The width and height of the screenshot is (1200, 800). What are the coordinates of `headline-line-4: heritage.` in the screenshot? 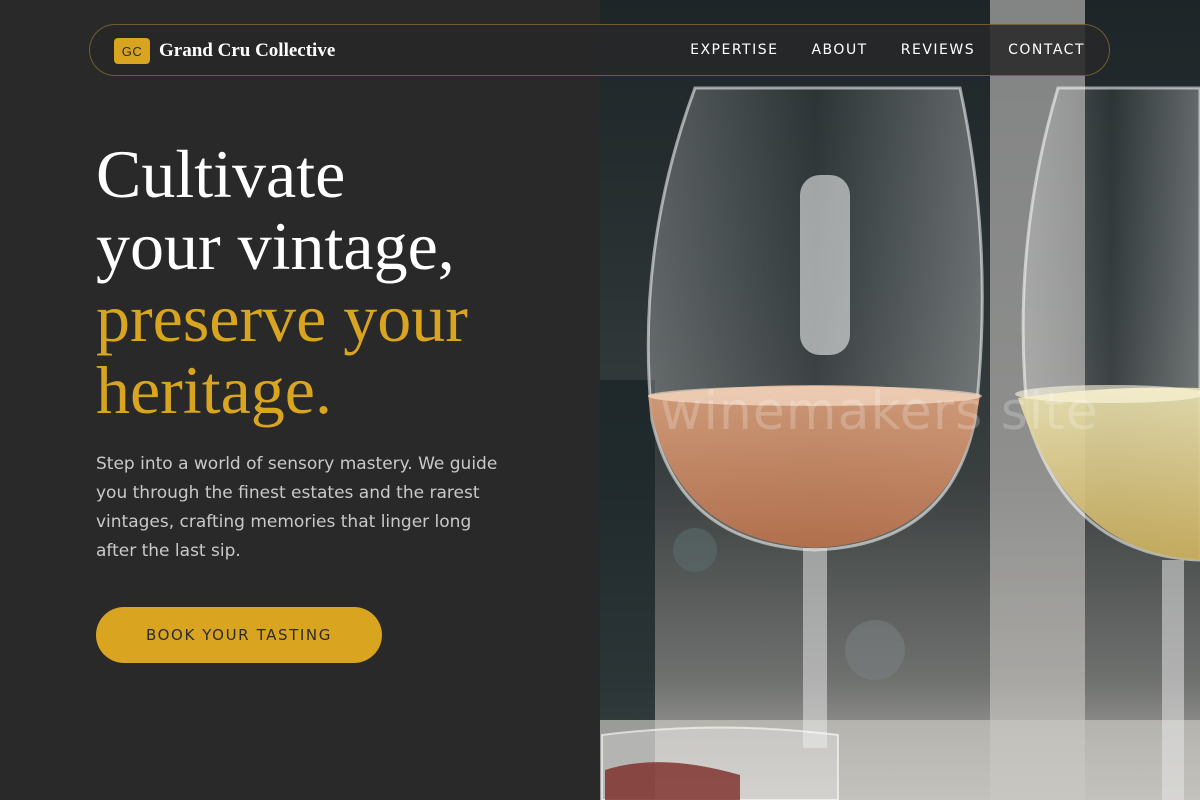 It's located at (214, 390).